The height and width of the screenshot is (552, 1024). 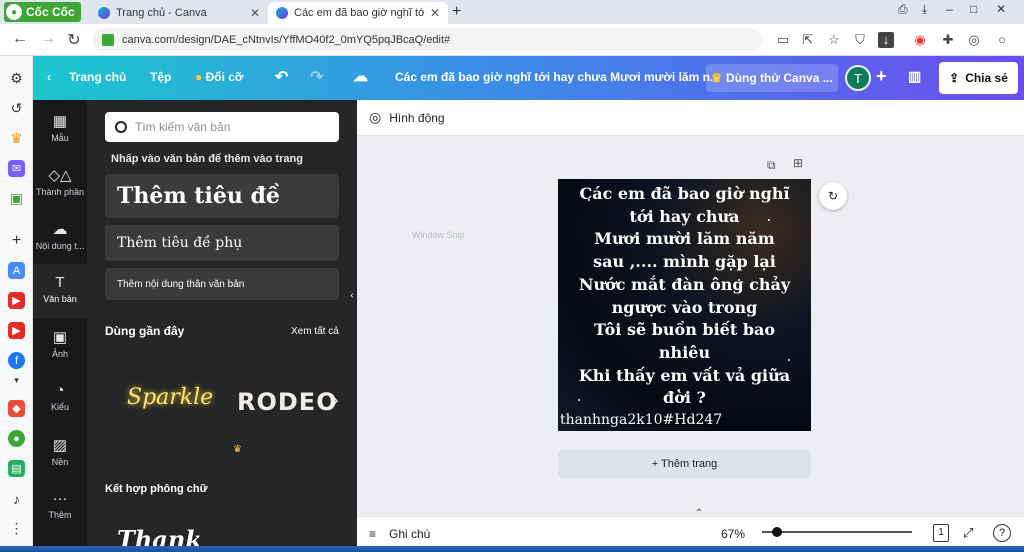 What do you see at coordinates (777, 532) in the screenshot?
I see `zoom-slider-handle` at bounding box center [777, 532].